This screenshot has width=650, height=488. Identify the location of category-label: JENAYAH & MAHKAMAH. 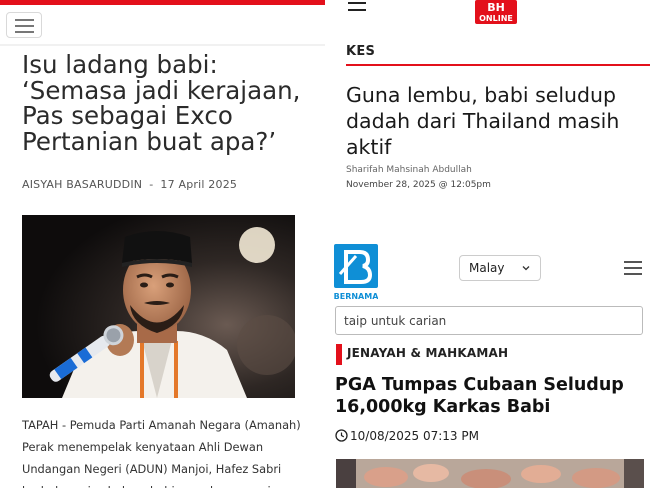
(427, 353).